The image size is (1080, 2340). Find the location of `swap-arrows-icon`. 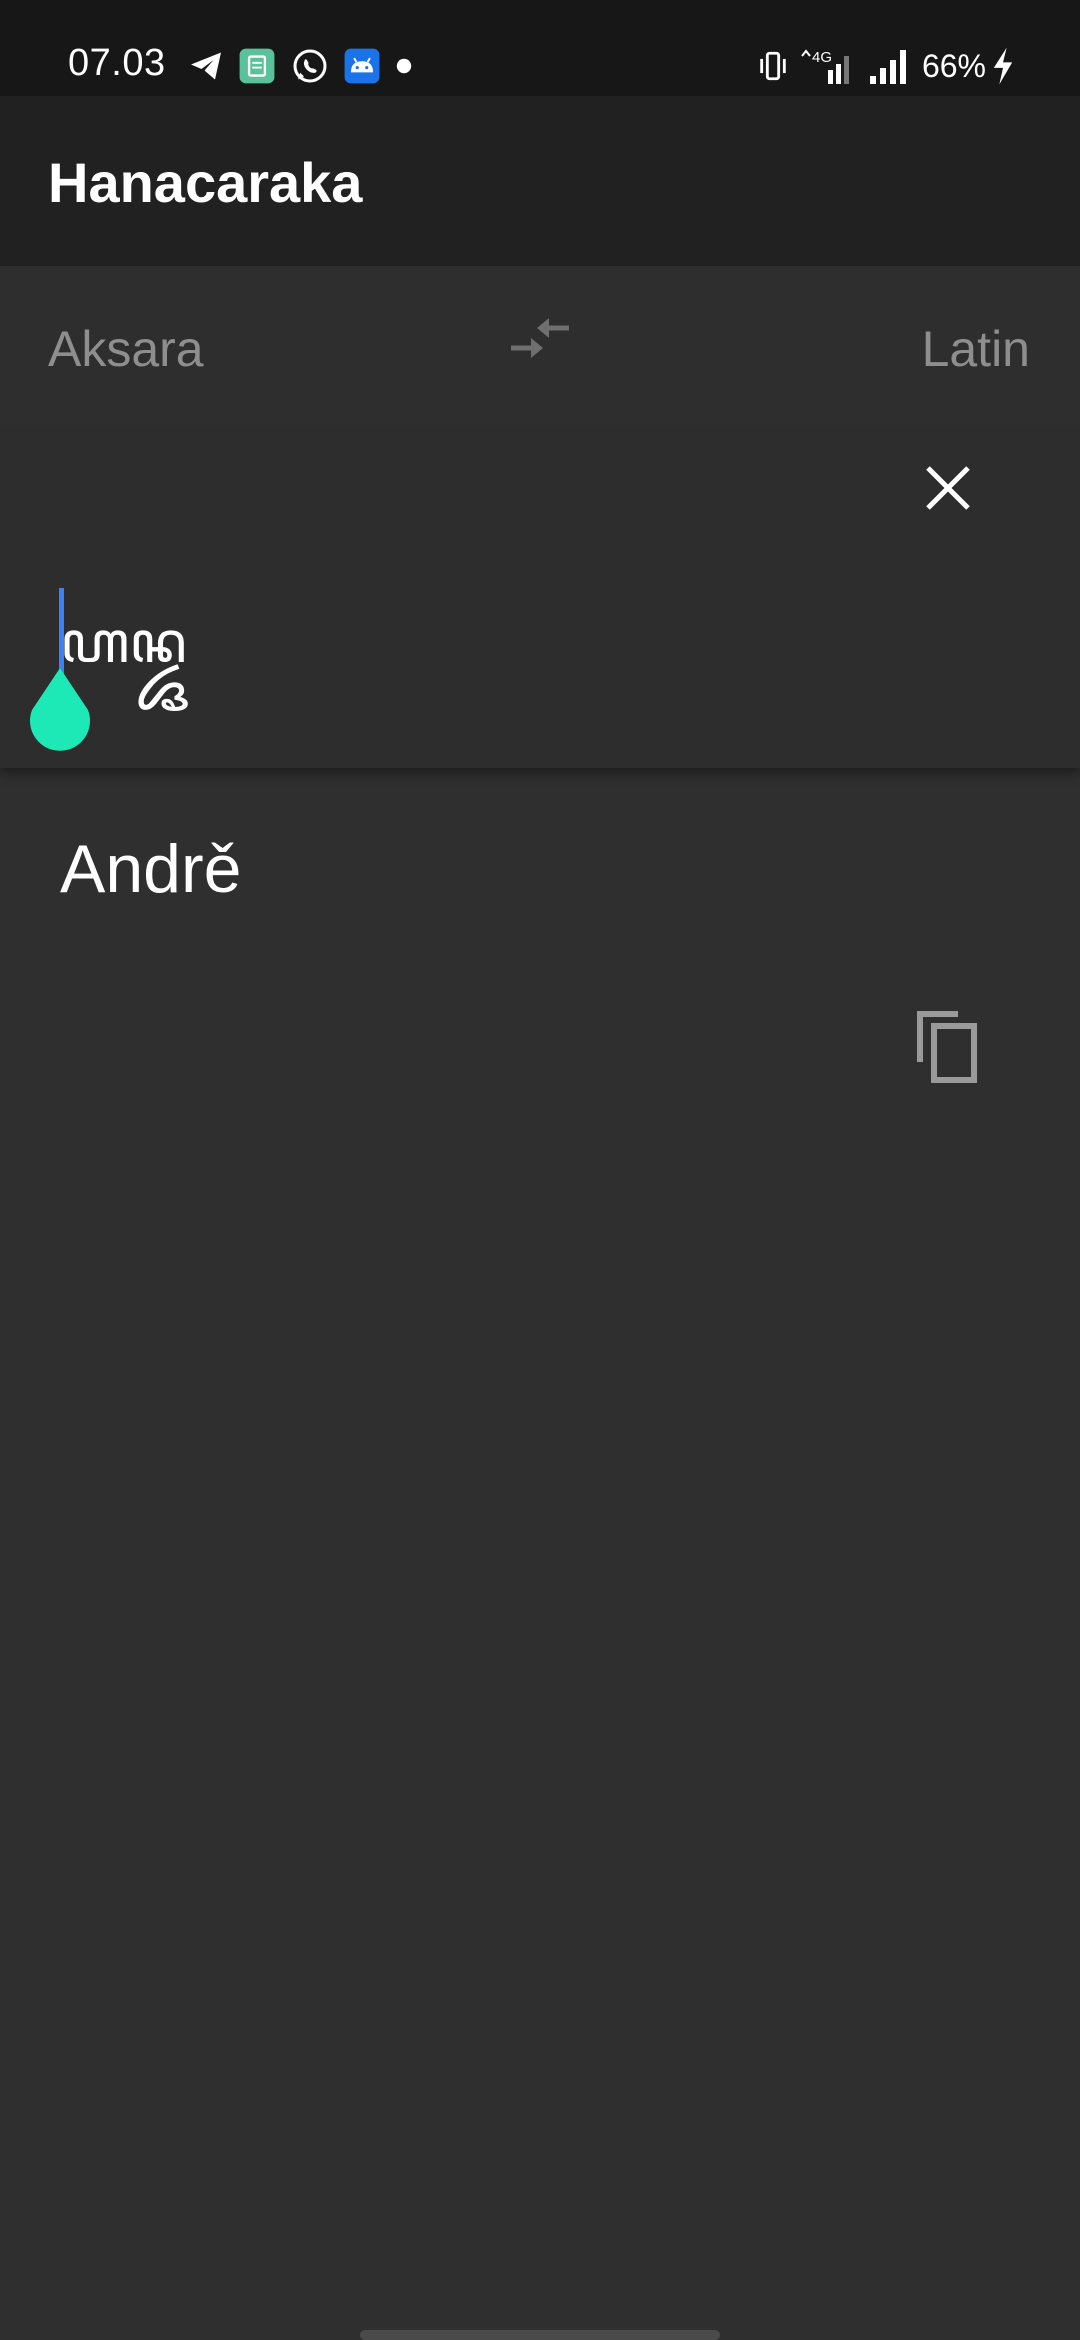

swap-arrows-icon is located at coordinates (540, 340).